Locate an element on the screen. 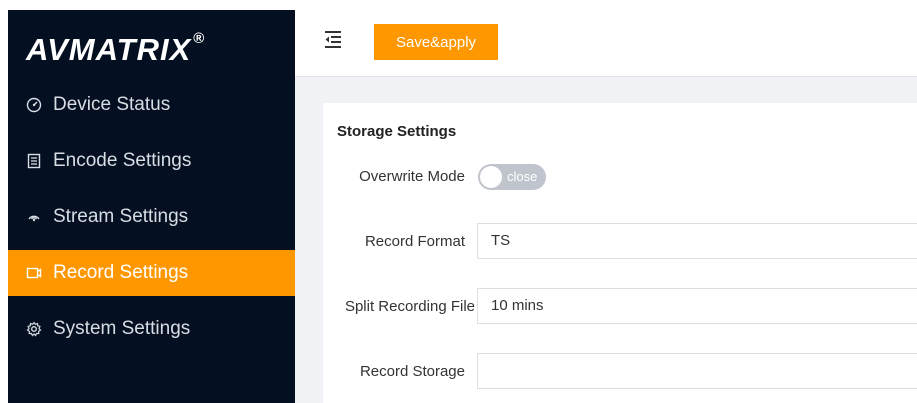 This screenshot has width=917, height=403. record-storage-label: Record Storage is located at coordinates (412, 371).